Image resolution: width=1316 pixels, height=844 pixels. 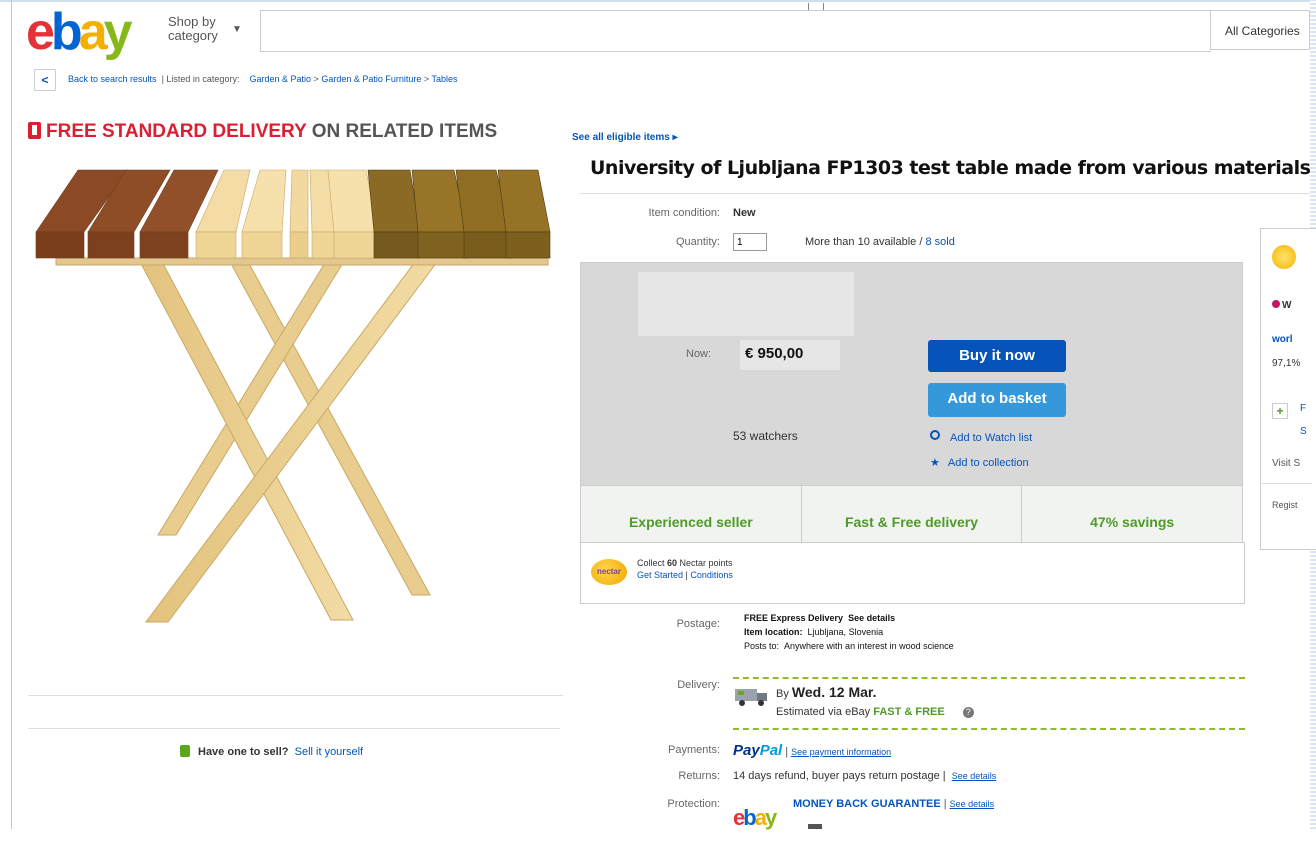 I want to click on seller-name: W, so click(x=1281, y=305).